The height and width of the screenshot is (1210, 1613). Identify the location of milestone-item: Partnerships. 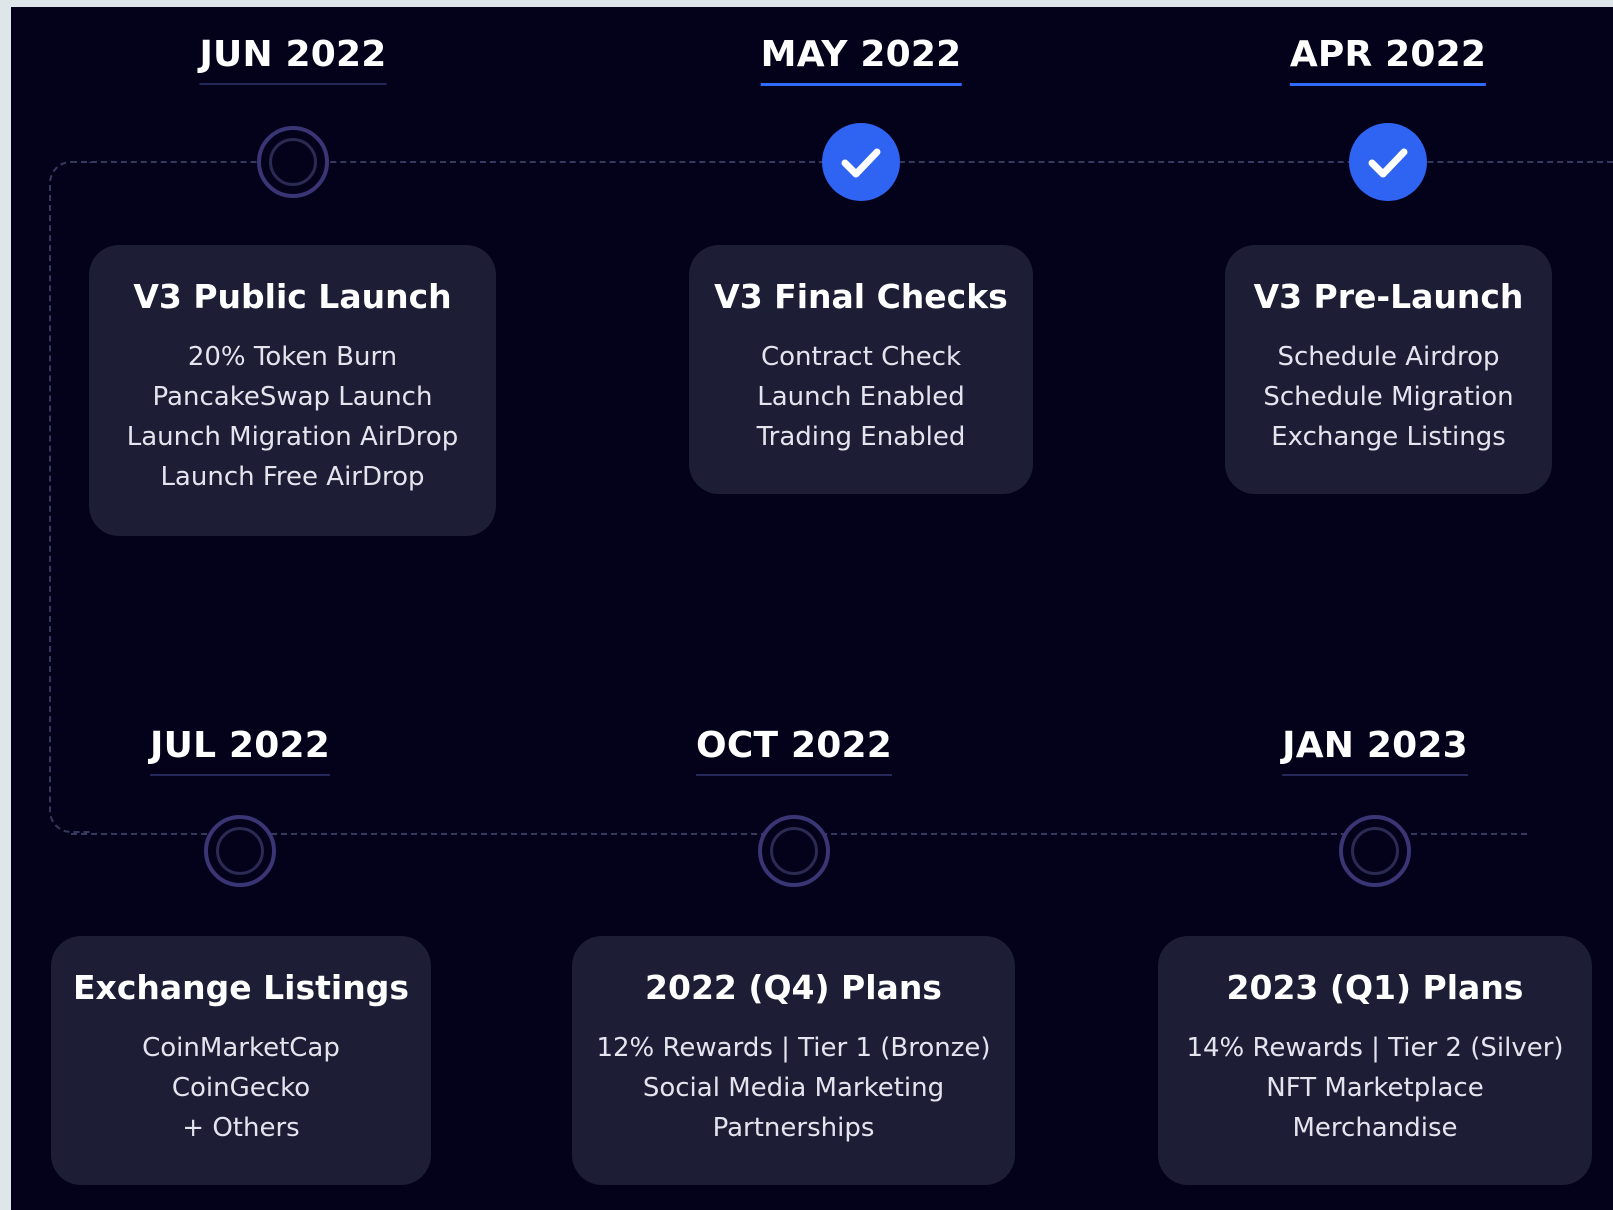
(793, 1128).